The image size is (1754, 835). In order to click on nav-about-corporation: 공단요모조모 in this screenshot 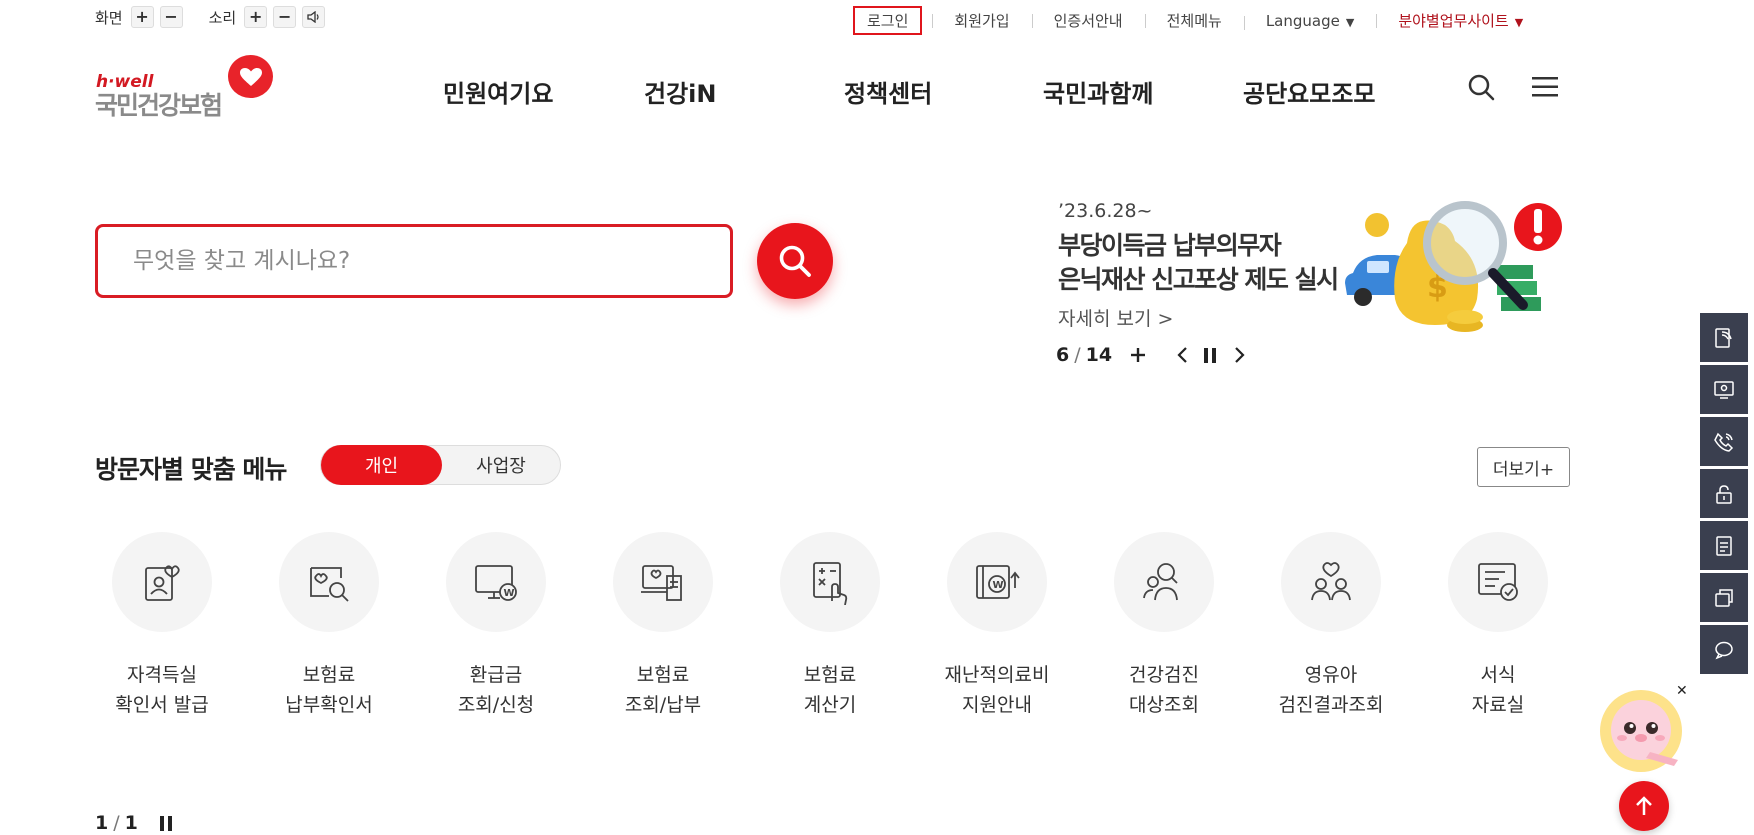, I will do `click(1309, 91)`.